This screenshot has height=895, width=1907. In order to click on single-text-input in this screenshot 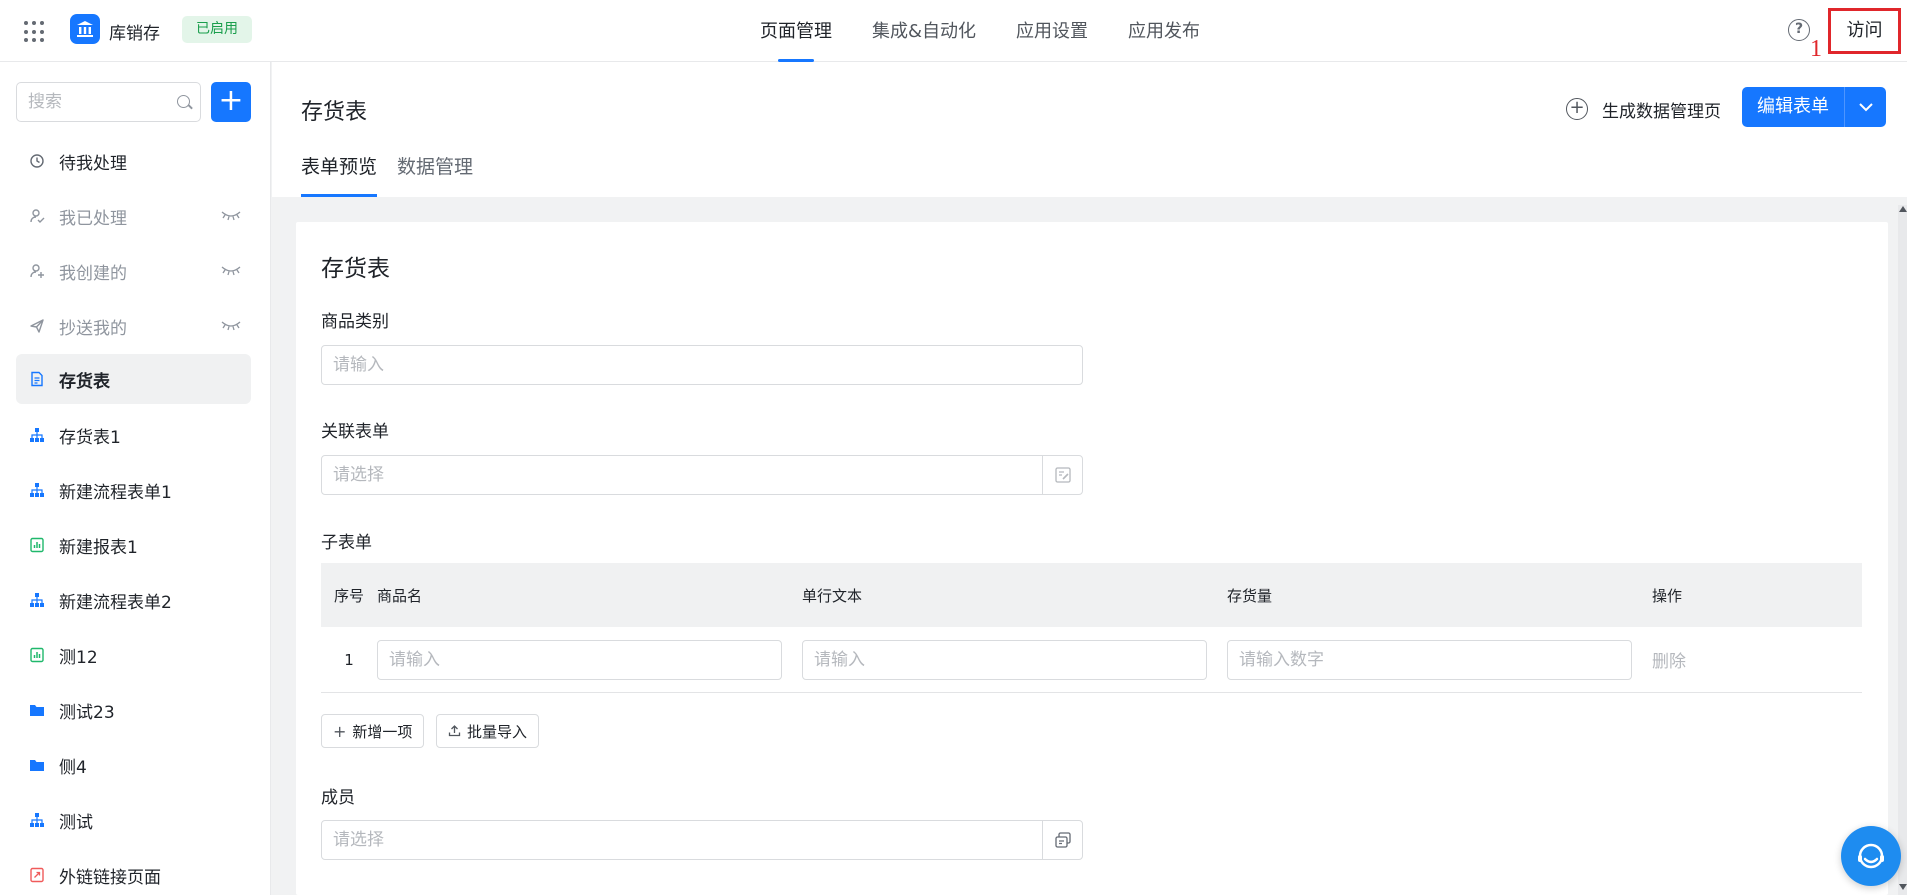, I will do `click(1004, 659)`.